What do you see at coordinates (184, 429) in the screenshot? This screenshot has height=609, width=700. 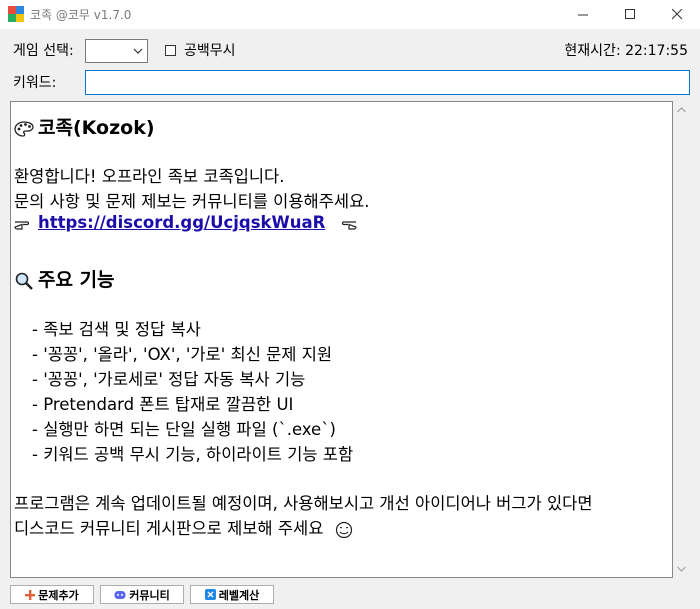 I see `feature-item: - 실행만 하면 되는 단일 실행 파일 (`.exe`)` at bounding box center [184, 429].